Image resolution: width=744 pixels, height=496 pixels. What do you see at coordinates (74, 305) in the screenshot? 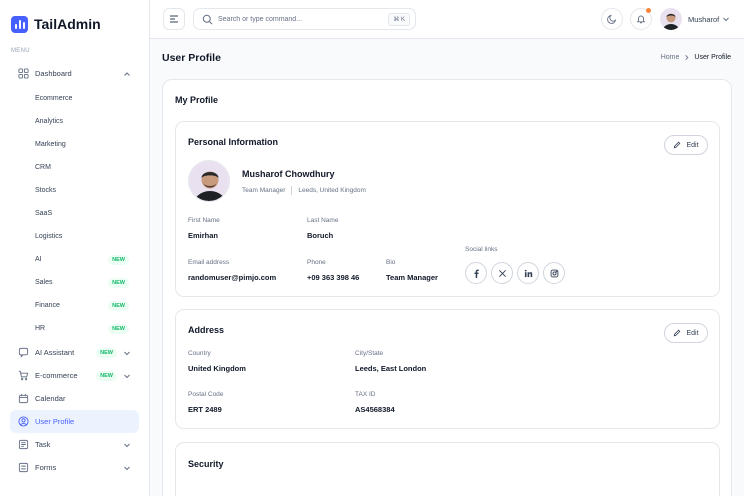
I see `submenu-item-finance: Finance NEW` at bounding box center [74, 305].